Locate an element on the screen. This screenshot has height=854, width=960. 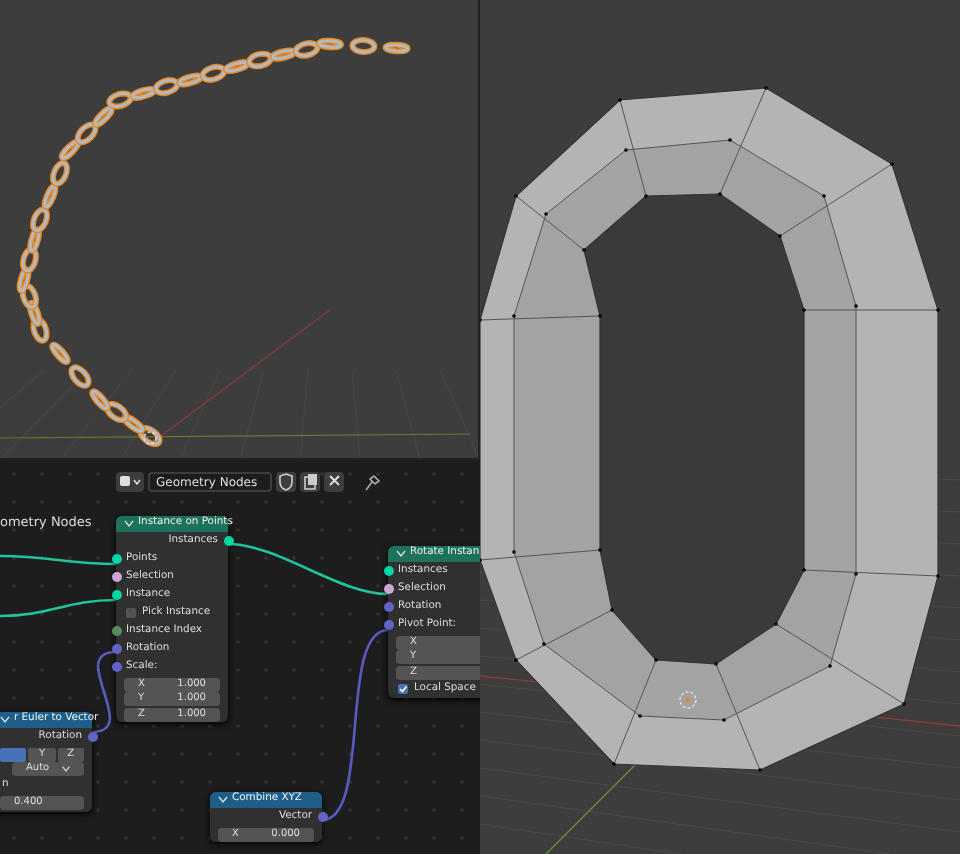
caret-icon is located at coordinates (66, 769).